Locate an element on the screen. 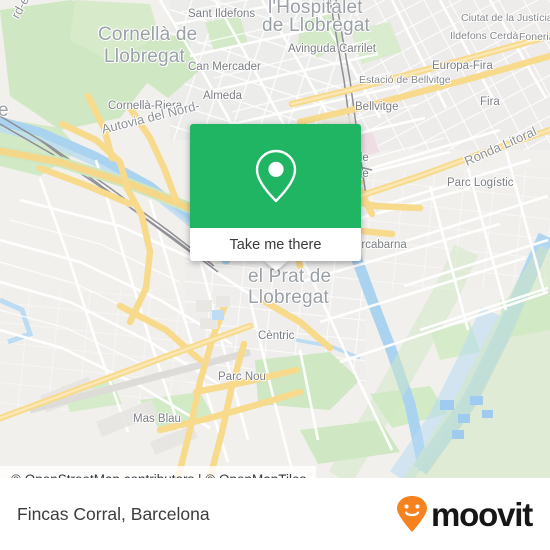  take-me-there-popup: Take me there is located at coordinates (275, 192).